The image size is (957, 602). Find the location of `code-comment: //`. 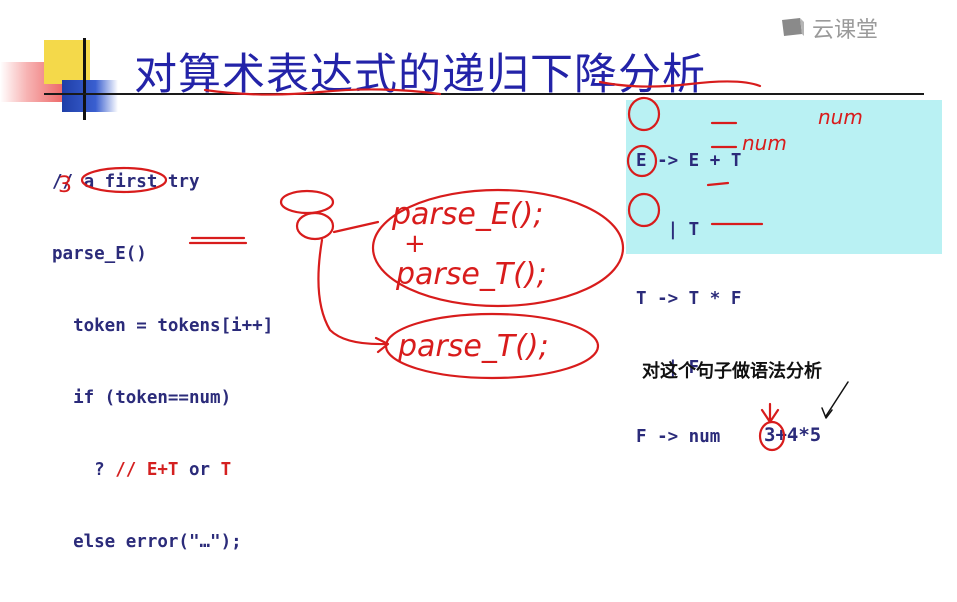

code-comment: // is located at coordinates (126, 470).